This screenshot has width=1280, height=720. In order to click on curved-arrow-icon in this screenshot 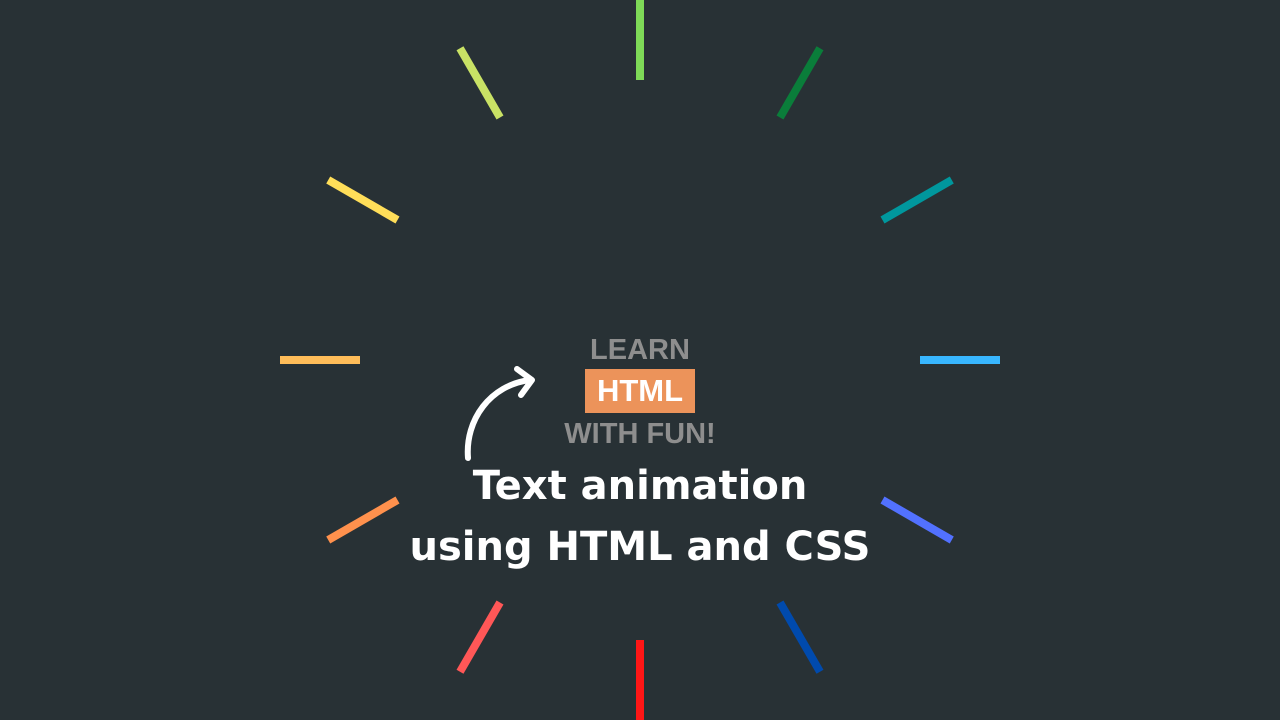, I will do `click(499, 413)`.